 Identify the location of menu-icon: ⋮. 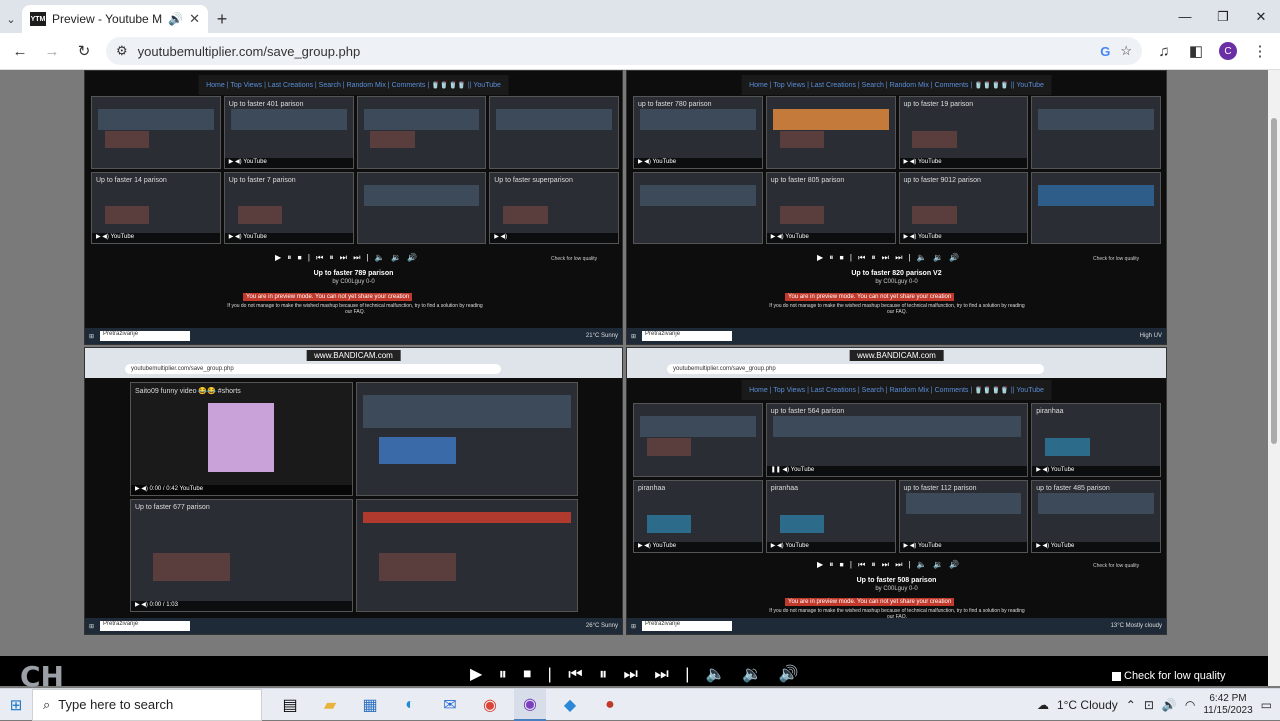
(1260, 51).